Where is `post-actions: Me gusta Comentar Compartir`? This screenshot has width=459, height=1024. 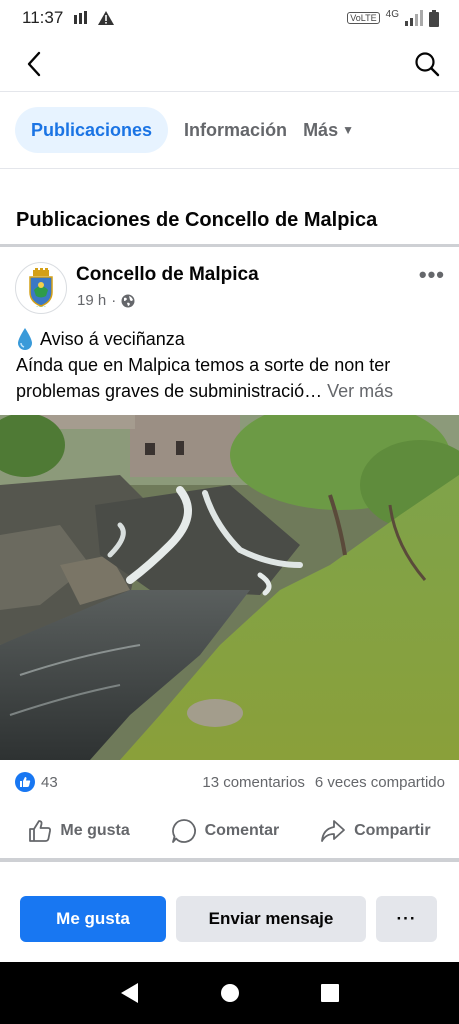 post-actions: Me gusta Comentar Compartir is located at coordinates (229, 831).